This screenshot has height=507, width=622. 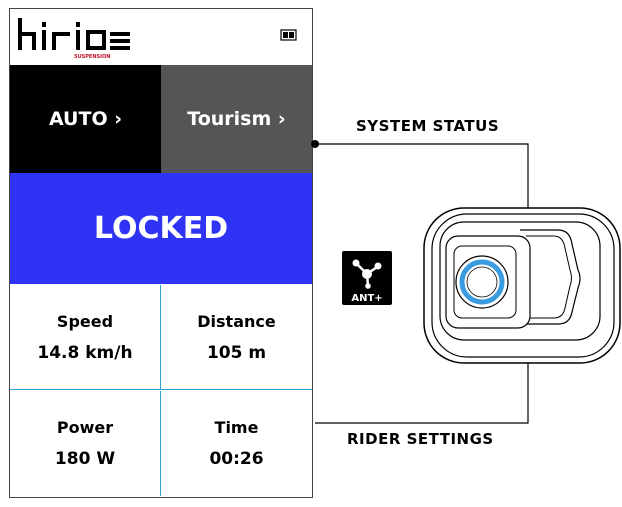 What do you see at coordinates (428, 126) in the screenshot?
I see `system-status-label: SYSTEM STATUS` at bounding box center [428, 126].